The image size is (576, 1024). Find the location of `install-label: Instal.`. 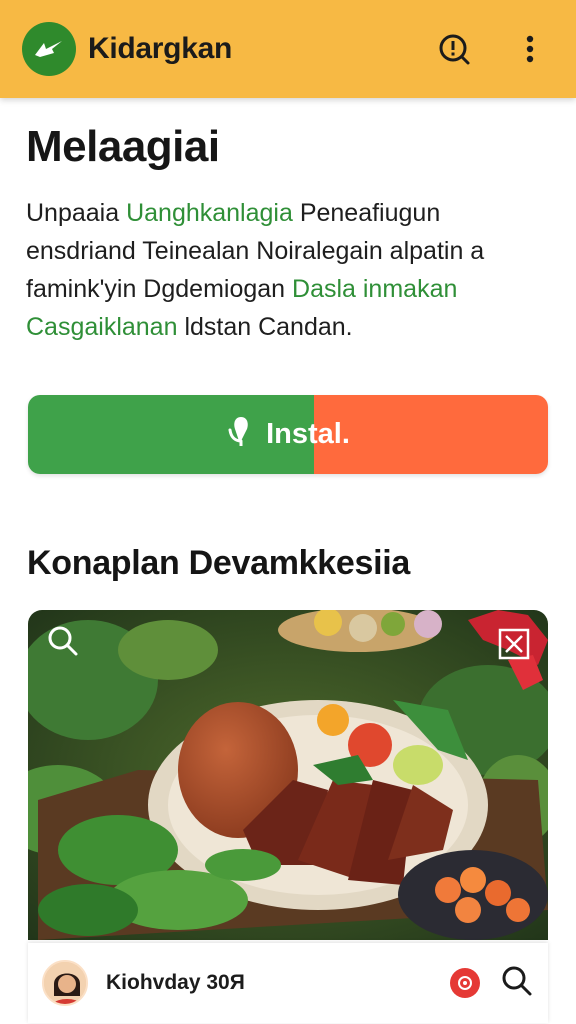

install-label: Instal. is located at coordinates (308, 434).